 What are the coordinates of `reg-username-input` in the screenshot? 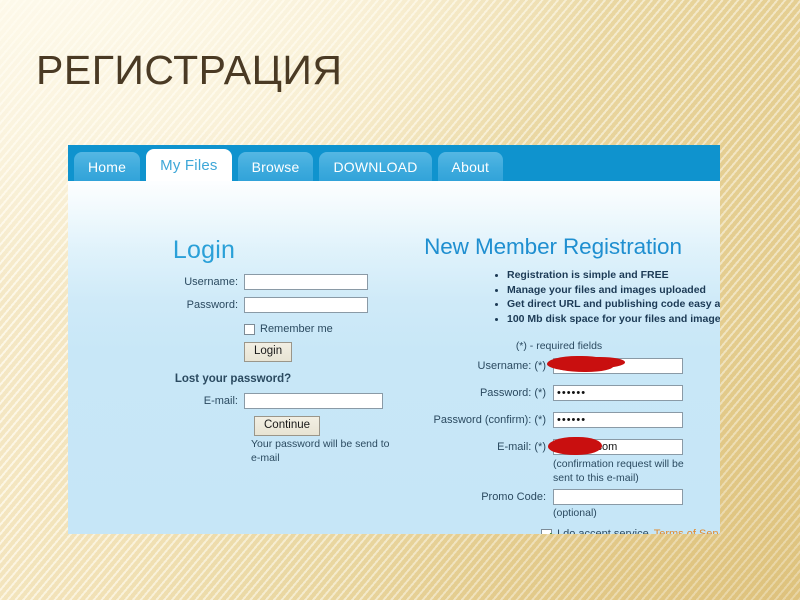 It's located at (615, 365).